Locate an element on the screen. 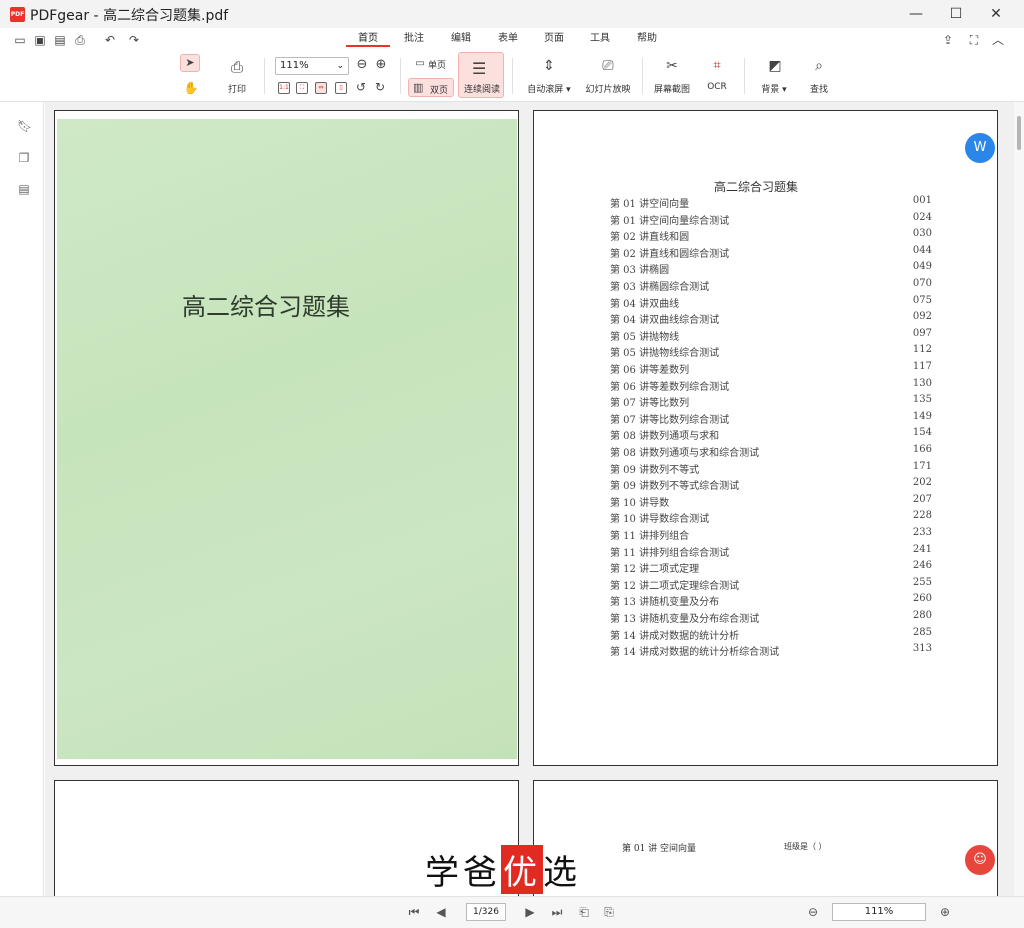 The height and width of the screenshot is (928, 1024). background-button: 背景 ▾ is located at coordinates (774, 88).